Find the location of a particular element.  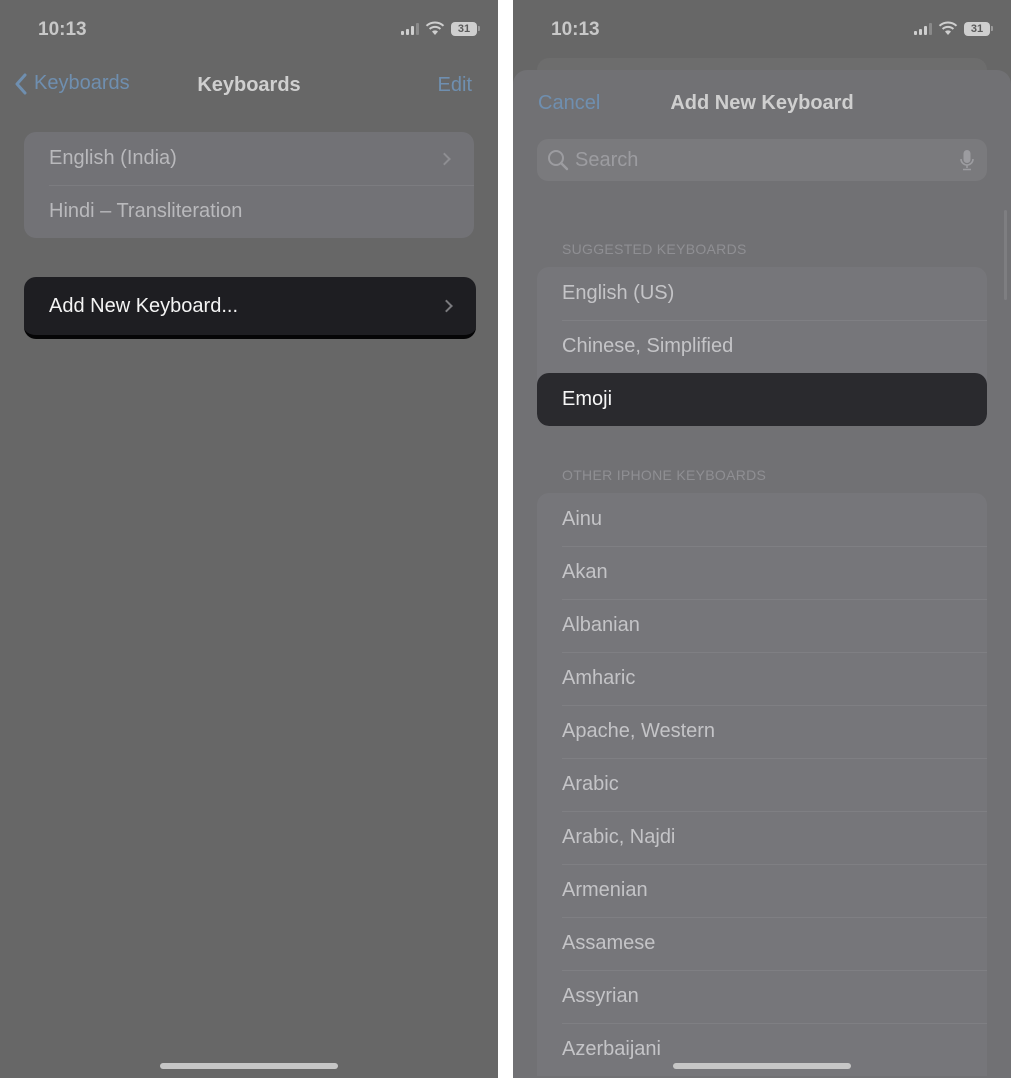

microphone-icon is located at coordinates (967, 160).